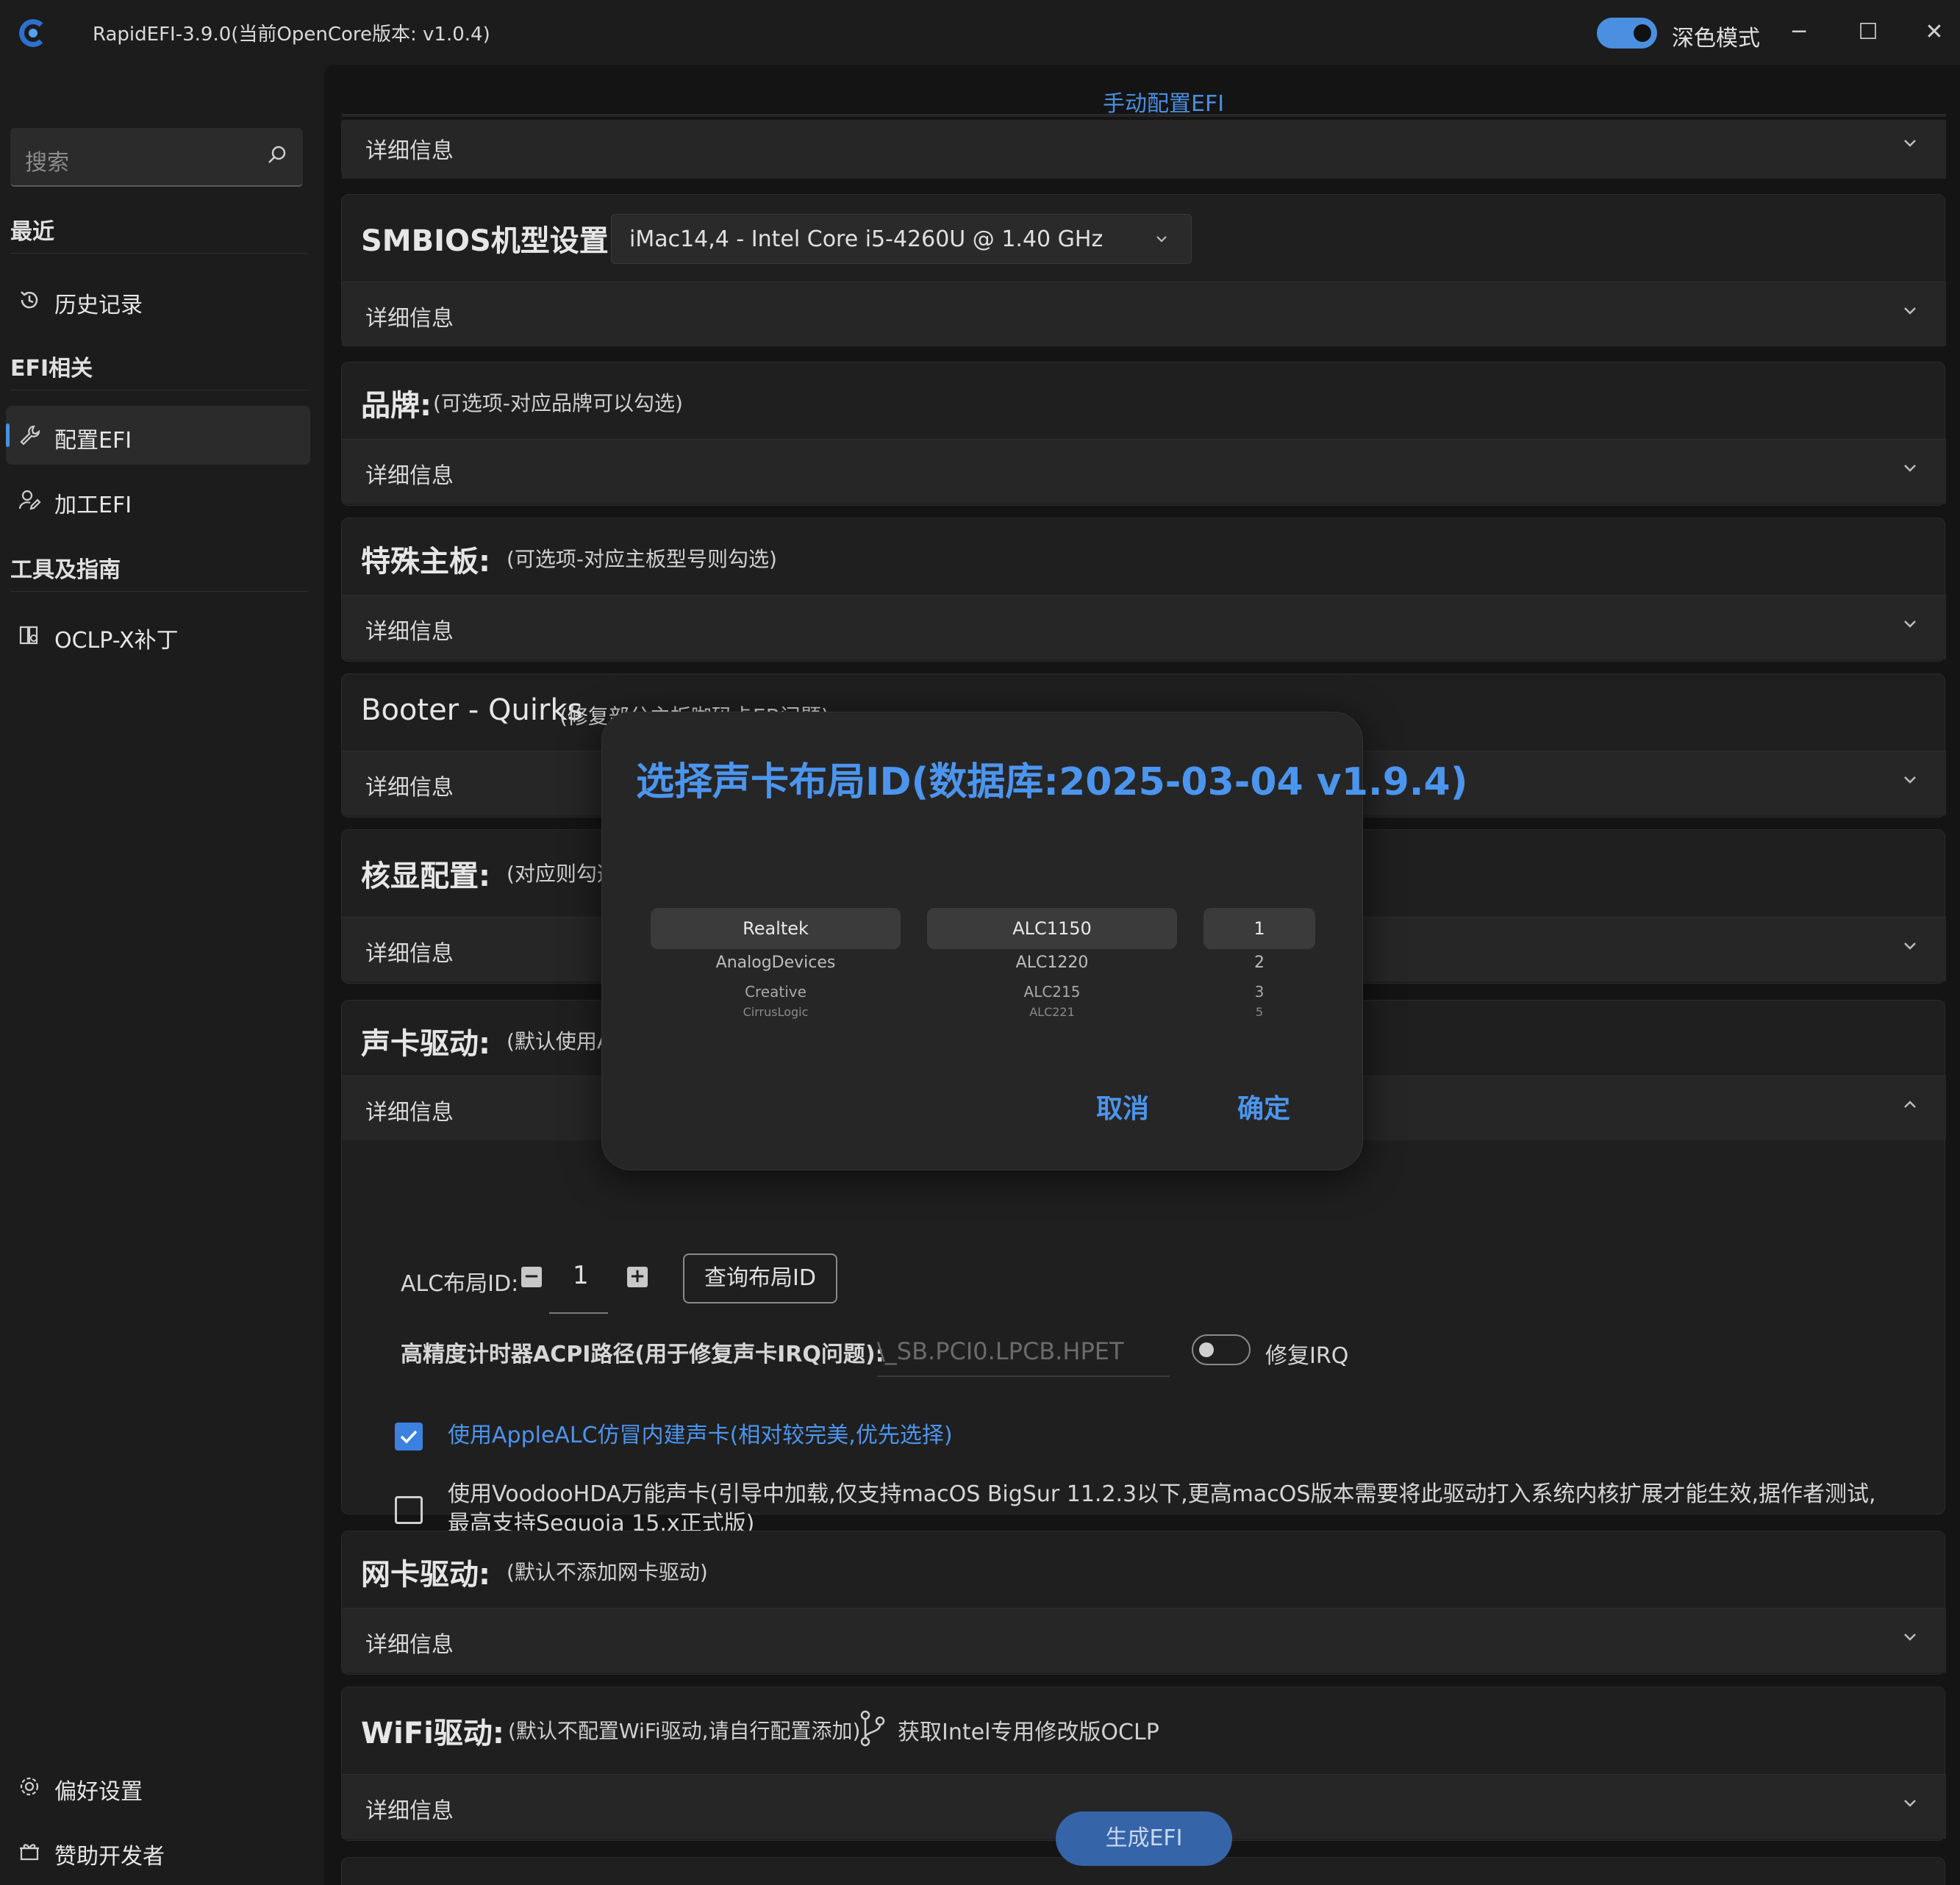  I want to click on sidebar-item-label: 赞助开发者, so click(109, 1857).